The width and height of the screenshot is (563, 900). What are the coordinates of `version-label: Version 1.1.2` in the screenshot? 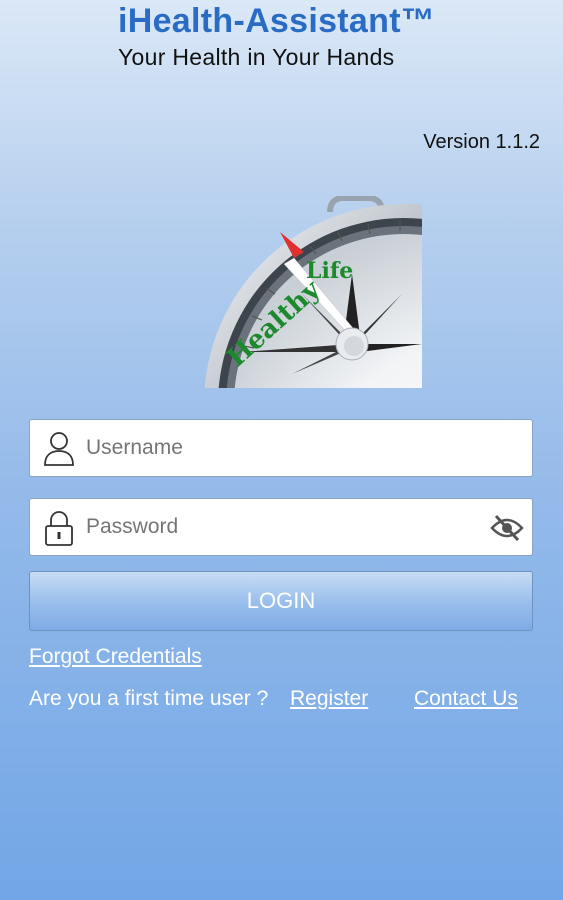 It's located at (481, 142).